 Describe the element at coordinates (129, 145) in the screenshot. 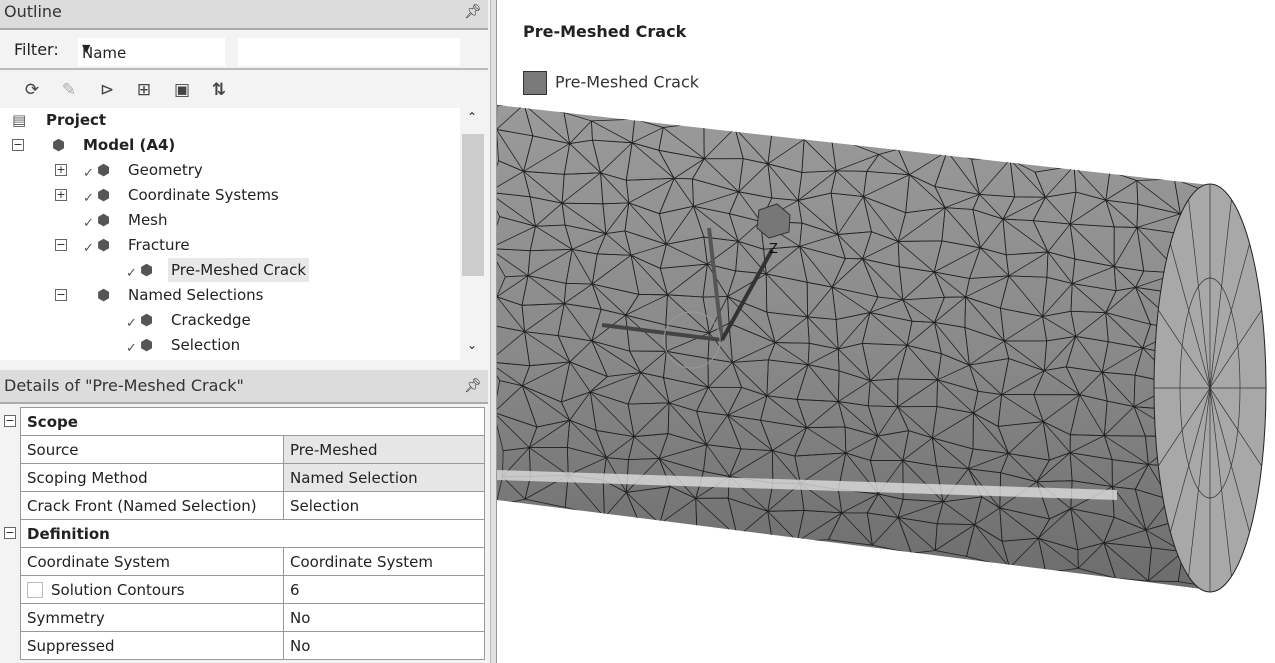

I see `tree-item-label: Model (A4)` at that location.